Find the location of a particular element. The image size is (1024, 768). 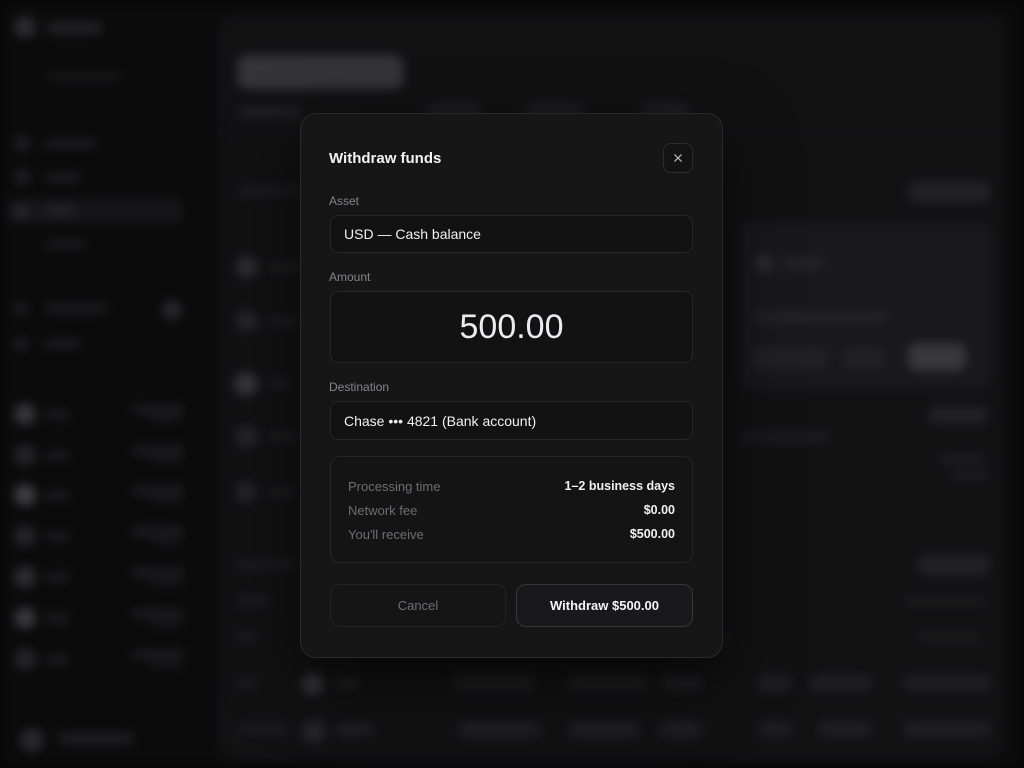

destination-select: Chase ••• 4821 (Bank account) is located at coordinates (511, 420).